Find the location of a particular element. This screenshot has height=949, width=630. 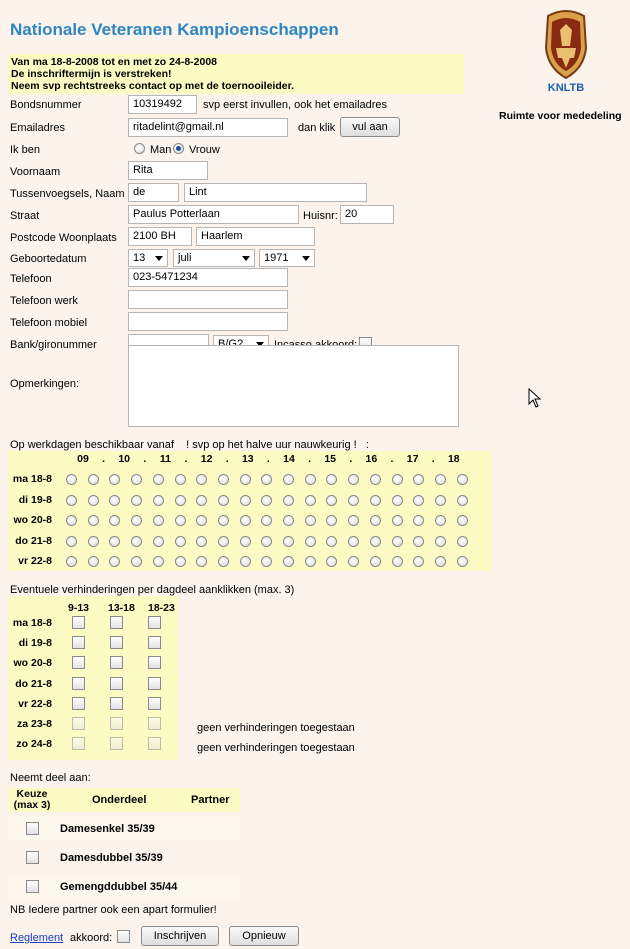

email-input: ritadelint@gmail.nl is located at coordinates (208, 127).